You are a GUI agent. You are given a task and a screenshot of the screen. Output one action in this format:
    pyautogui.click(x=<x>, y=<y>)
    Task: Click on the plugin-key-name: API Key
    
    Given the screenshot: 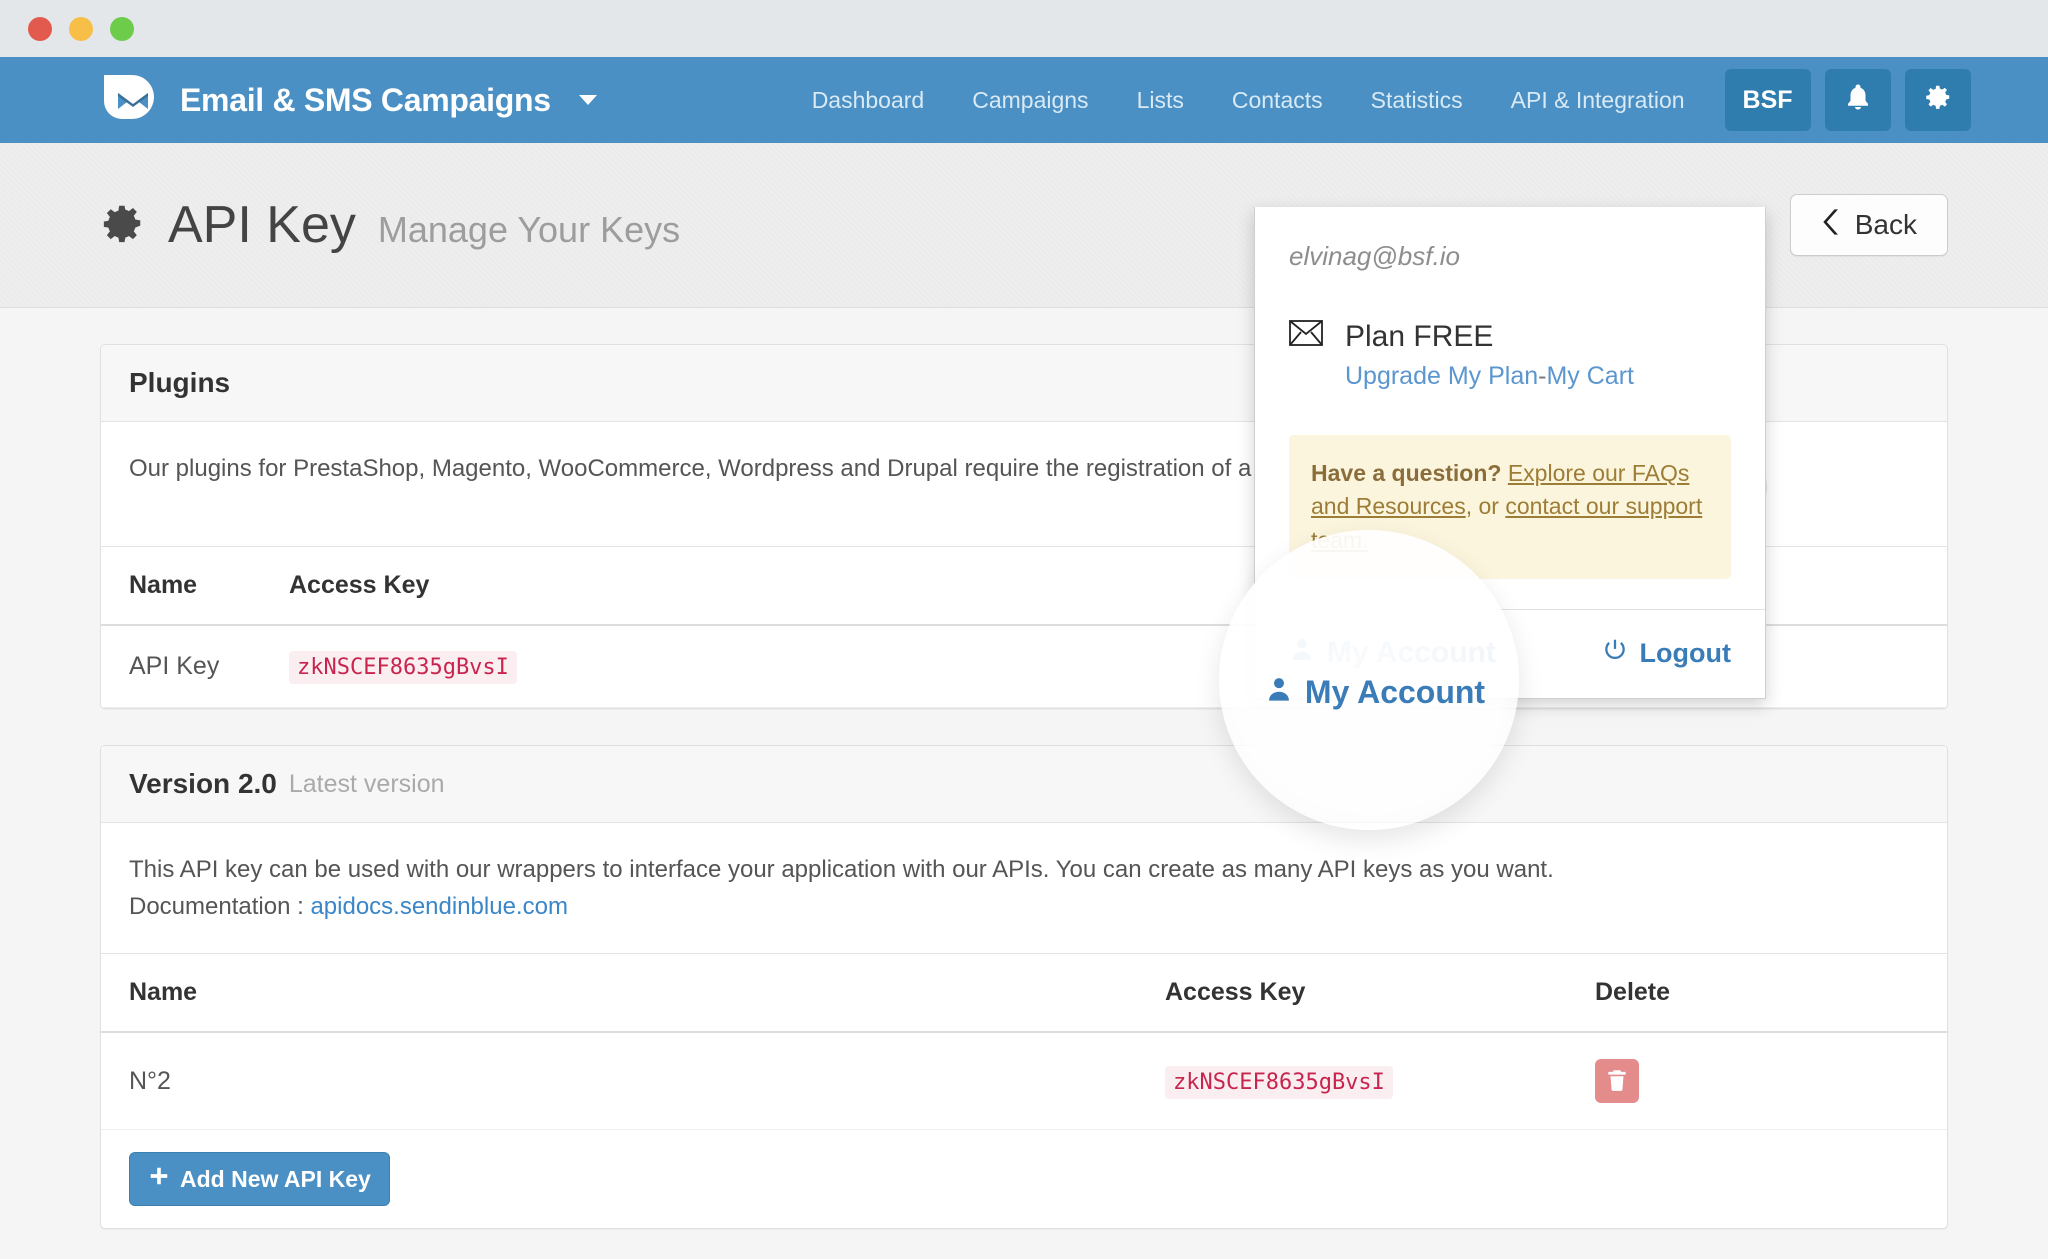 What is the action you would take?
    pyautogui.click(x=181, y=666)
    